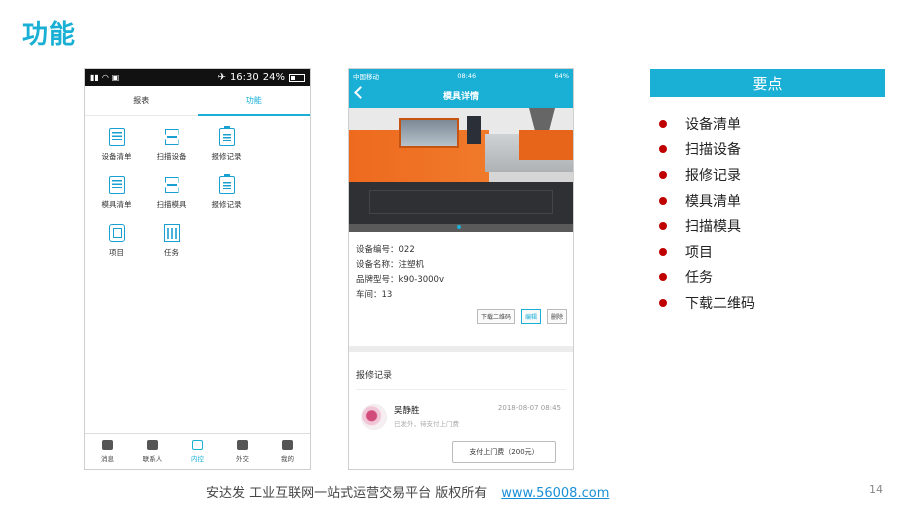  Describe the element at coordinates (707, 201) in the screenshot. I see `list-item: 模具清单` at that location.